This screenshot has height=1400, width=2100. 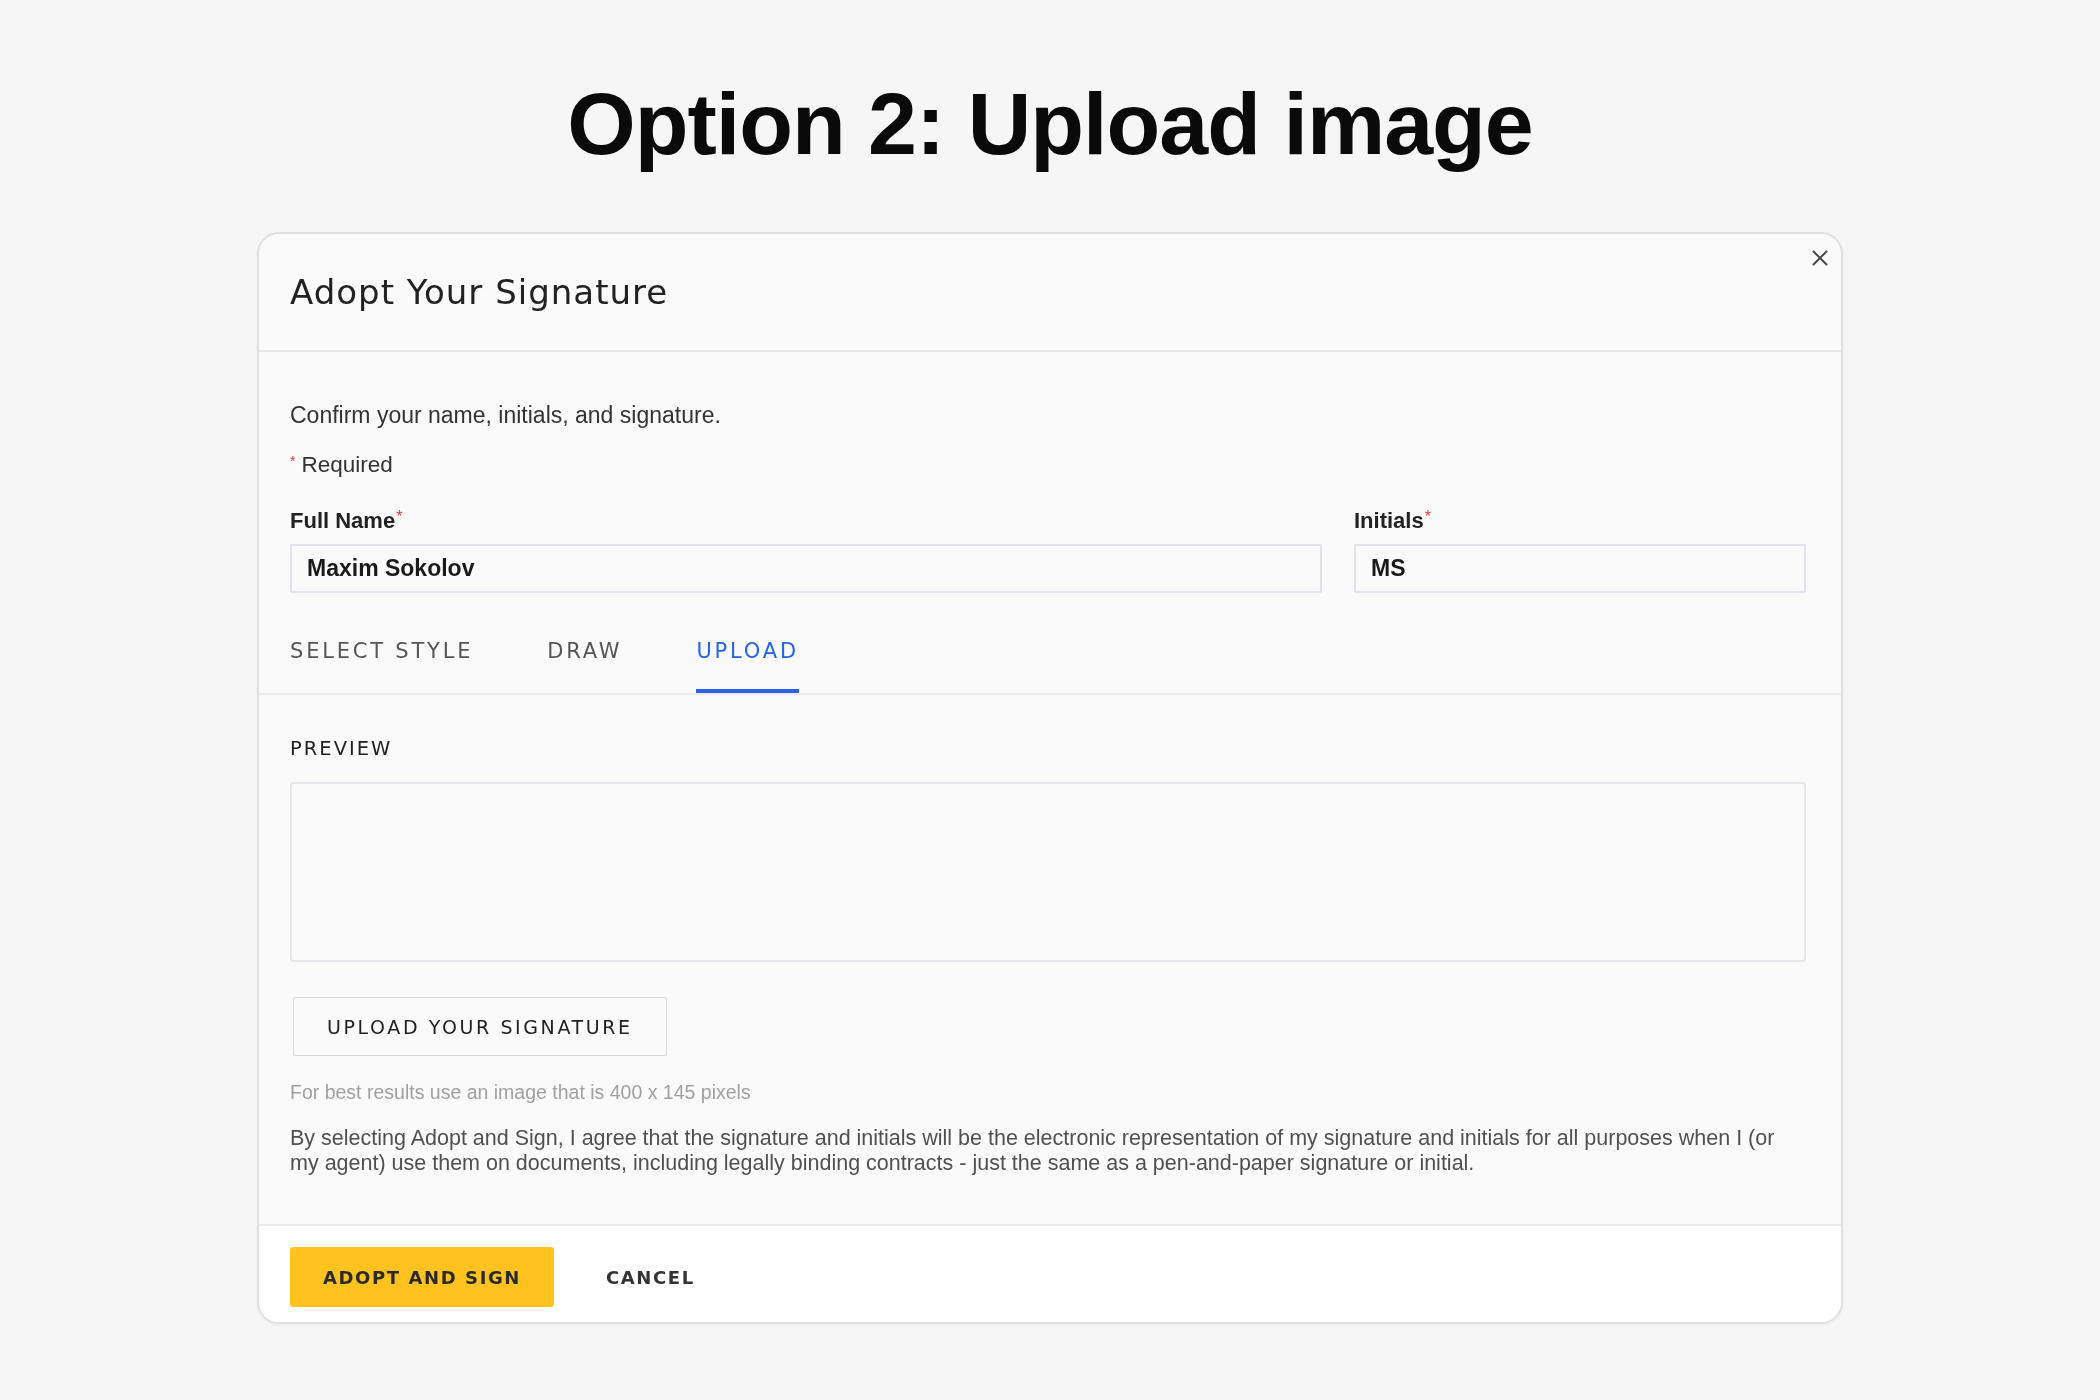 What do you see at coordinates (1050, 123) in the screenshot?
I see `page-heading: Option 2: Upload image` at bounding box center [1050, 123].